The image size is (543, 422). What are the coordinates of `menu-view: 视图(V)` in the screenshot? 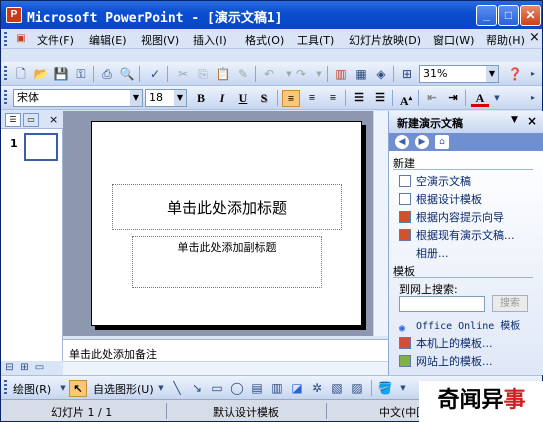 It's located at (160, 40).